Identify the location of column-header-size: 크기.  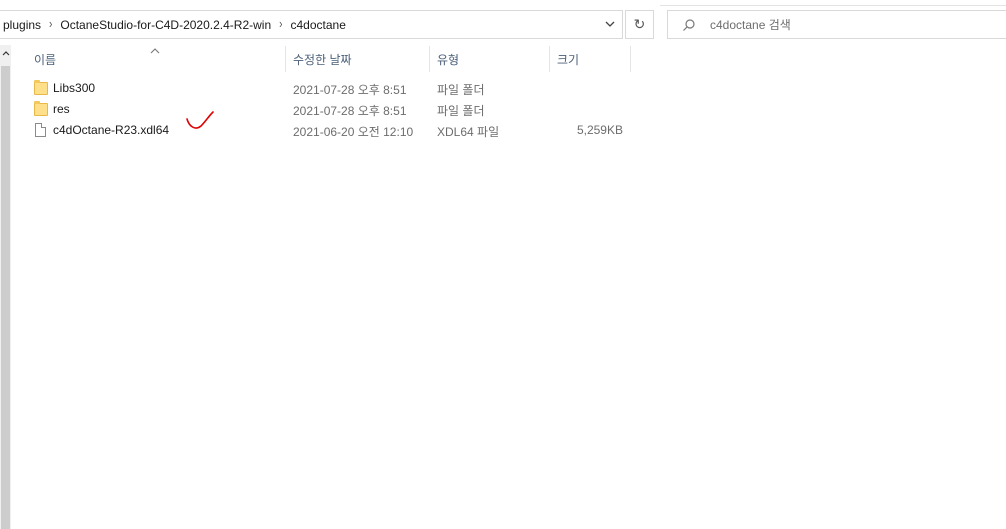
(590, 59).